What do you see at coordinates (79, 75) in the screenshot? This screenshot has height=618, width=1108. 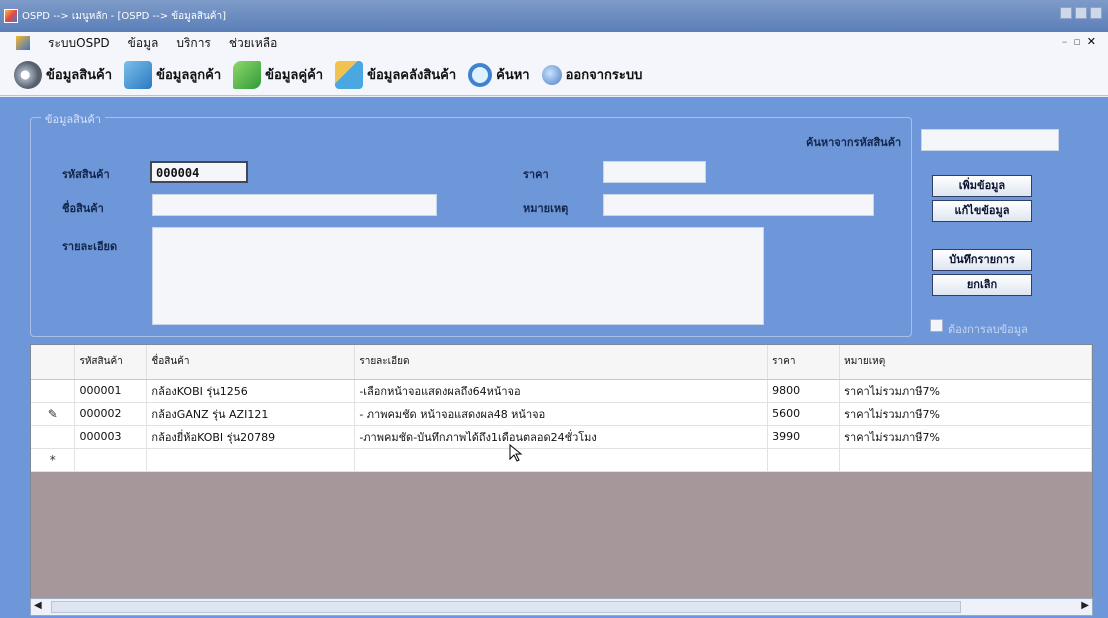 I see `toolbar-product-label: ข้อมูลสินค้า` at bounding box center [79, 75].